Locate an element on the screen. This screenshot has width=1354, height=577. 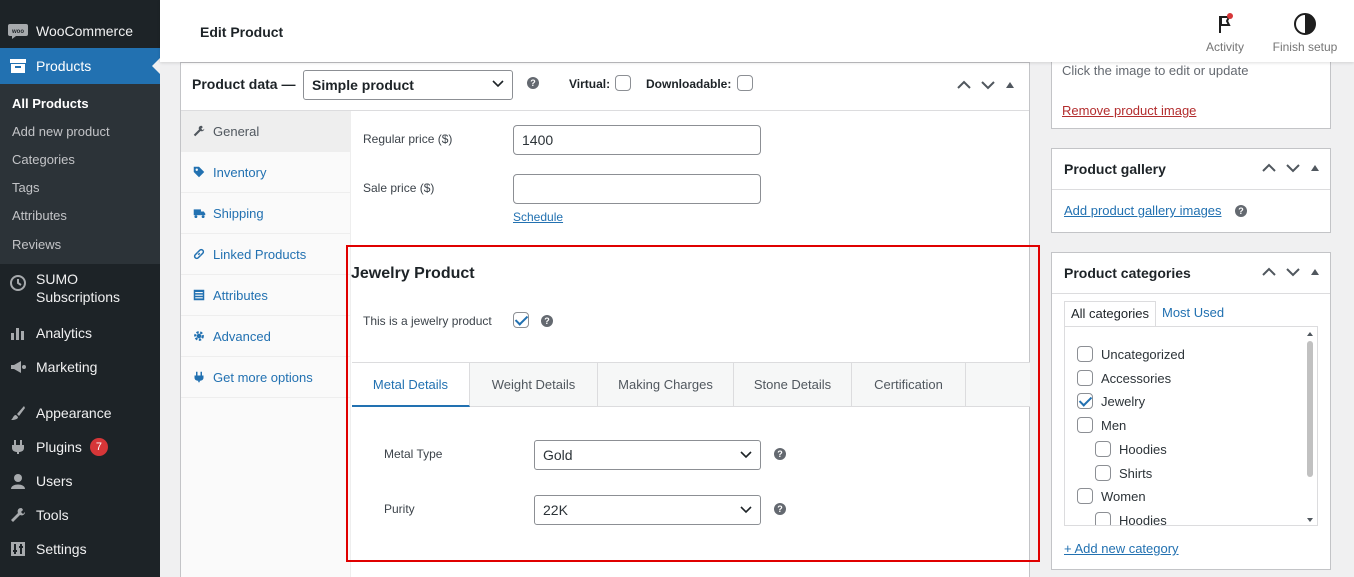
tab-stone-details: Stone Details is located at coordinates (793, 384).